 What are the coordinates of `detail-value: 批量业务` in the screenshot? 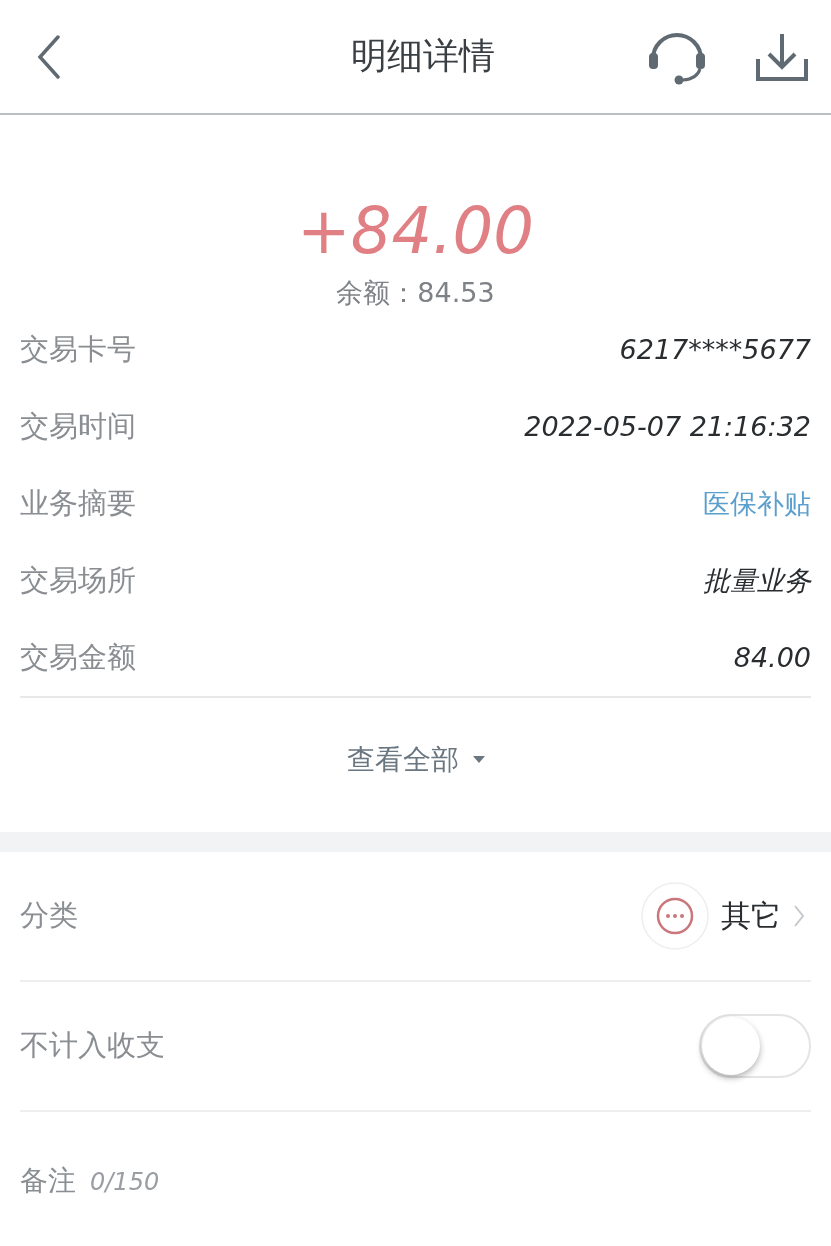 It's located at (757, 580).